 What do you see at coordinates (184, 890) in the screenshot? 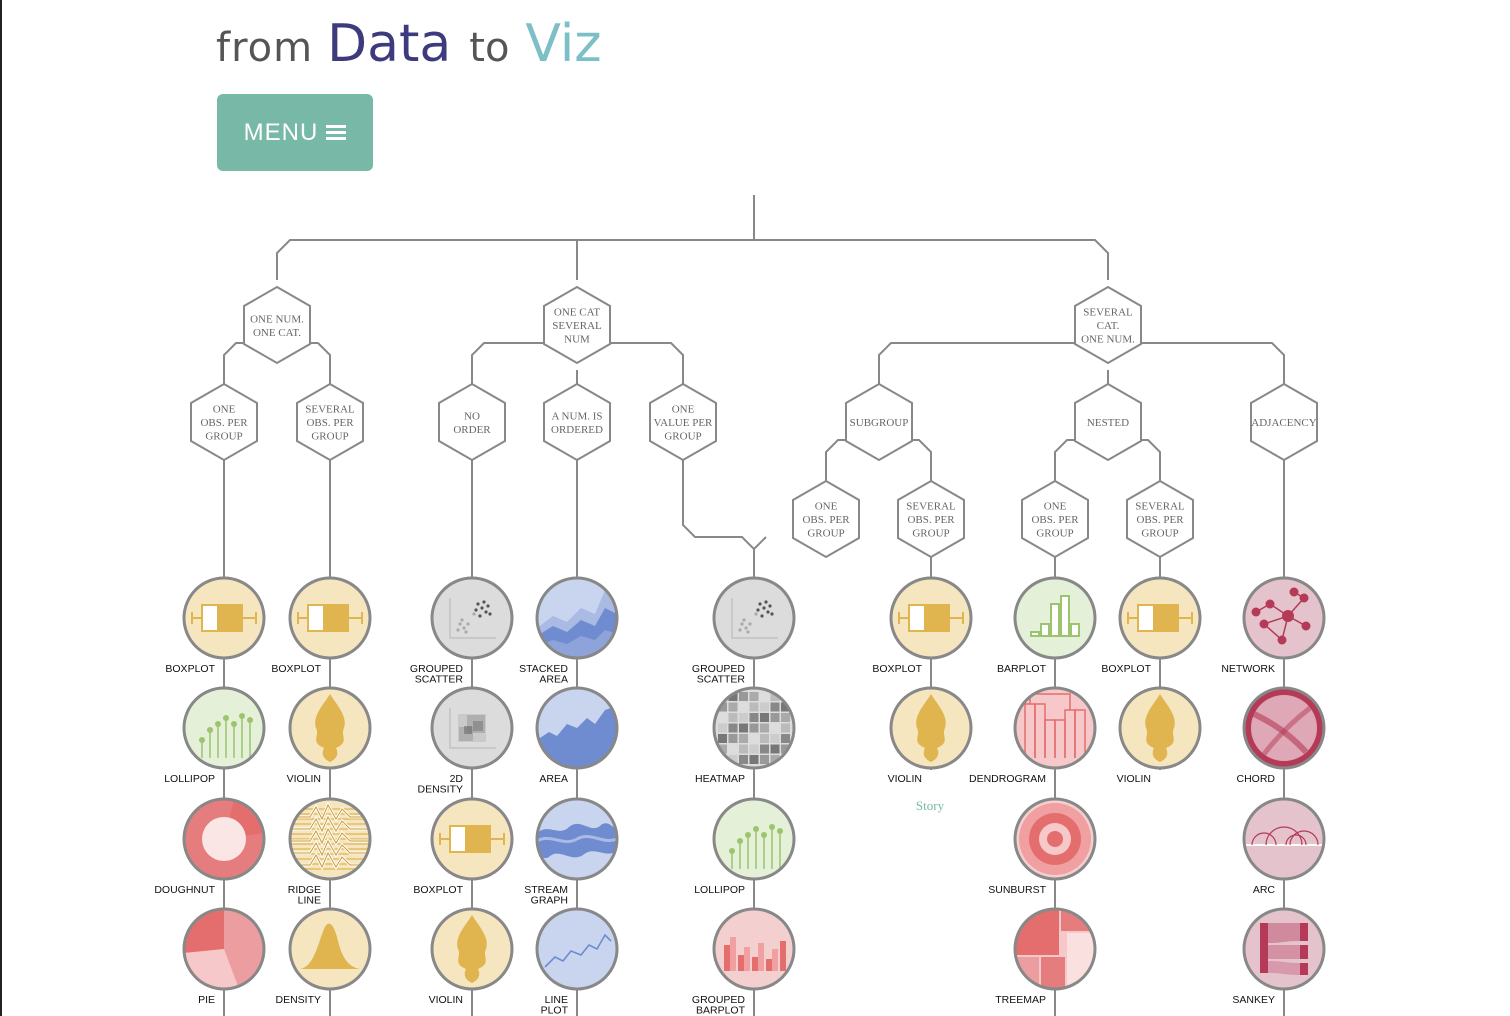
I see `chart-type-label: DOUGHNUT` at bounding box center [184, 890].